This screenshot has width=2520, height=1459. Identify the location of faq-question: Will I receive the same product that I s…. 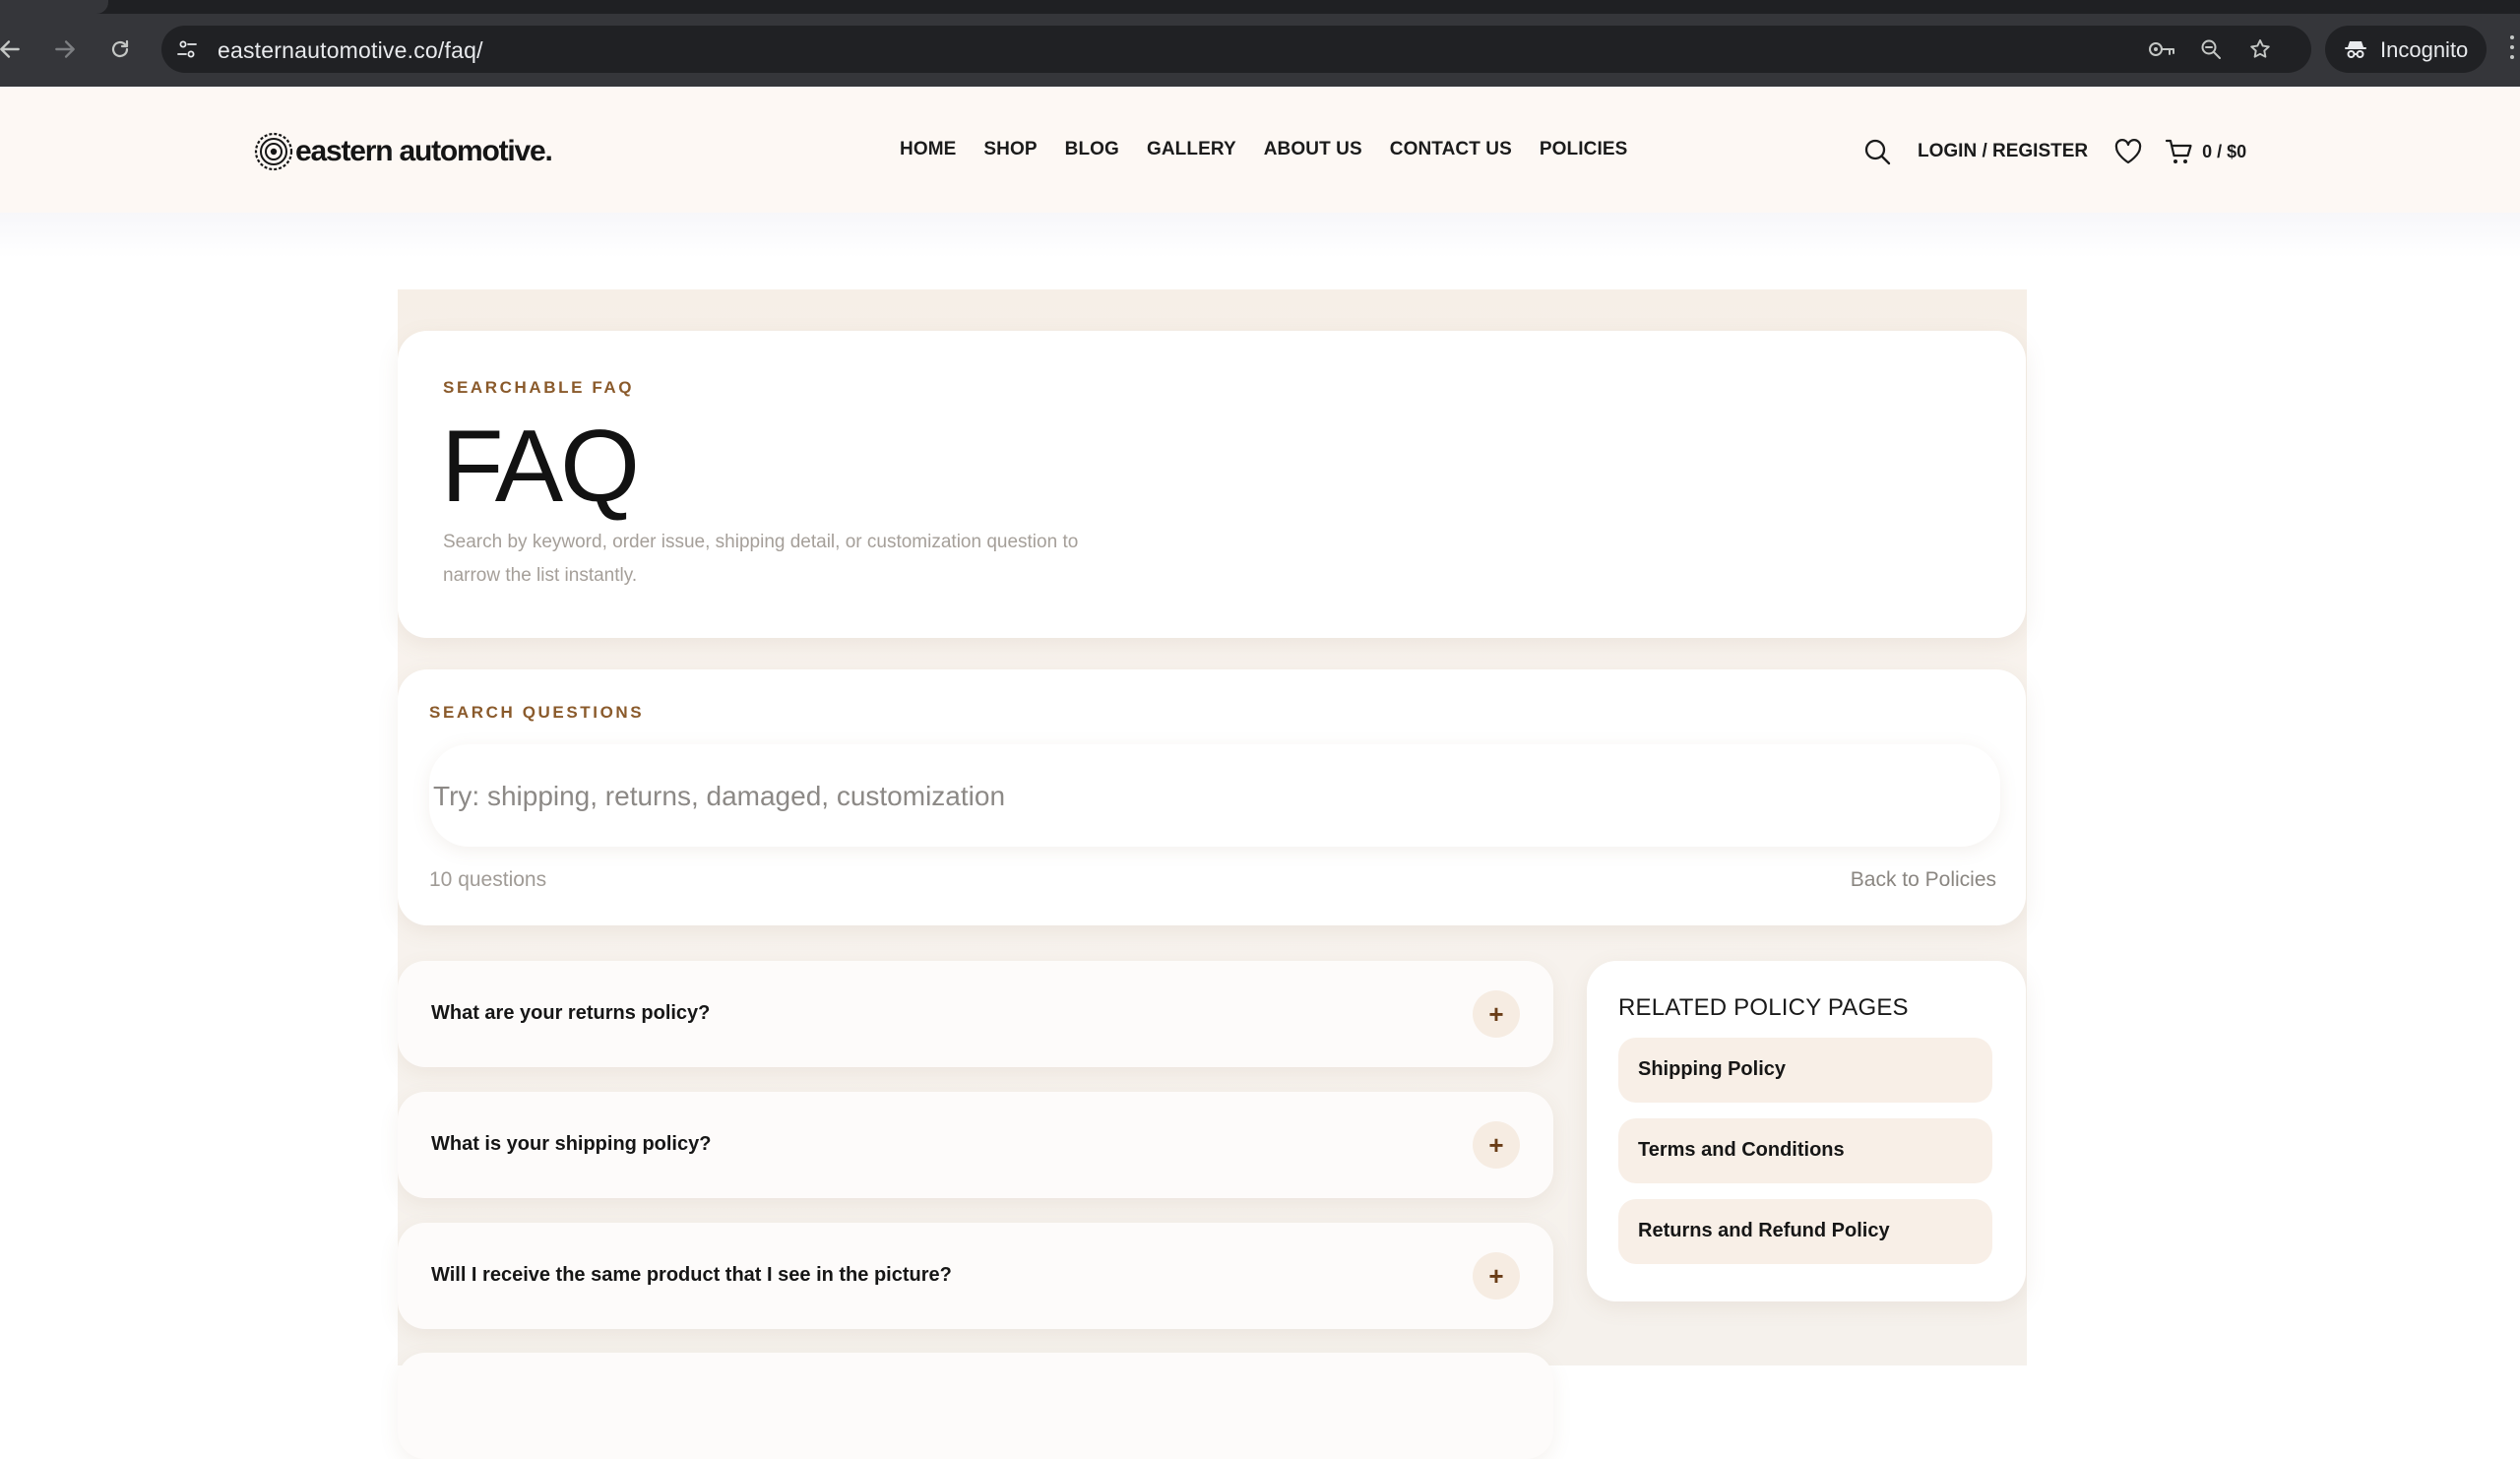
(691, 1275).